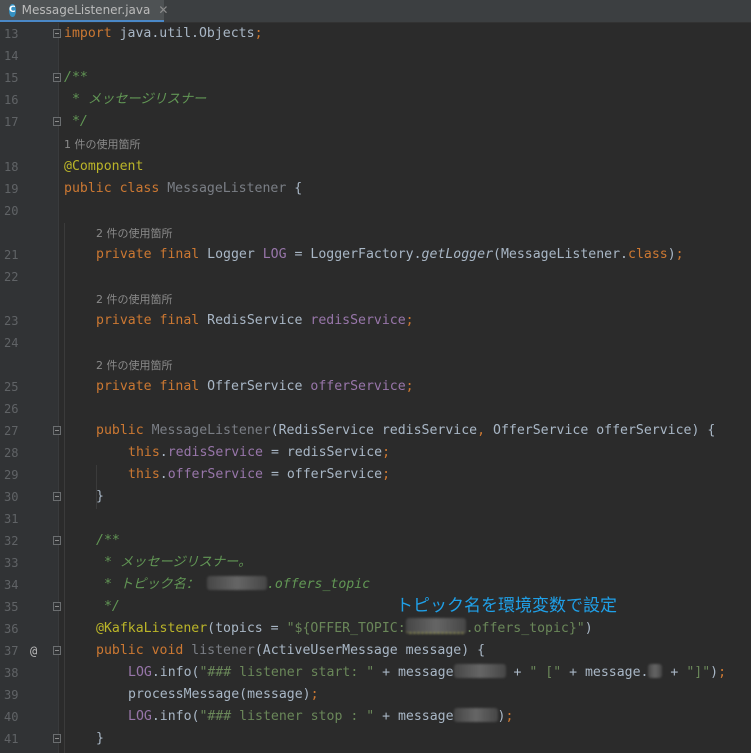  Describe the element at coordinates (375, 167) in the screenshot. I see `code-line: 18 @Component` at that location.